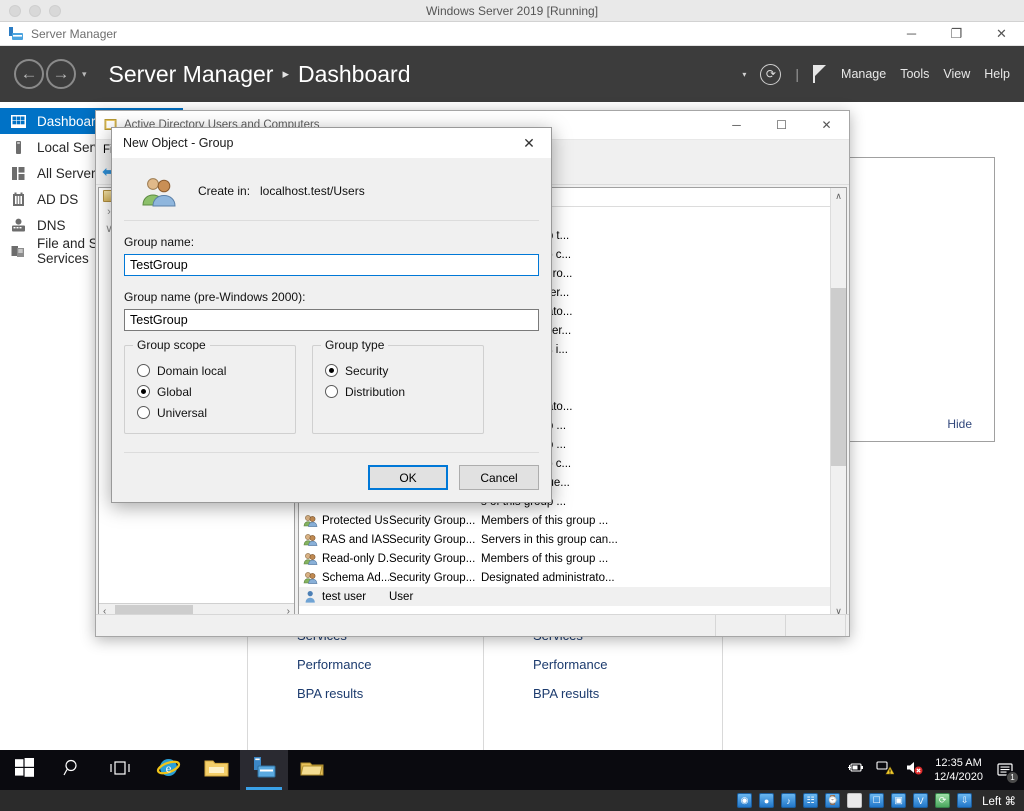 This screenshot has width=1024, height=811. I want to click on breadcrumb: Server Manager ▸ Dashboard, so click(260, 74).